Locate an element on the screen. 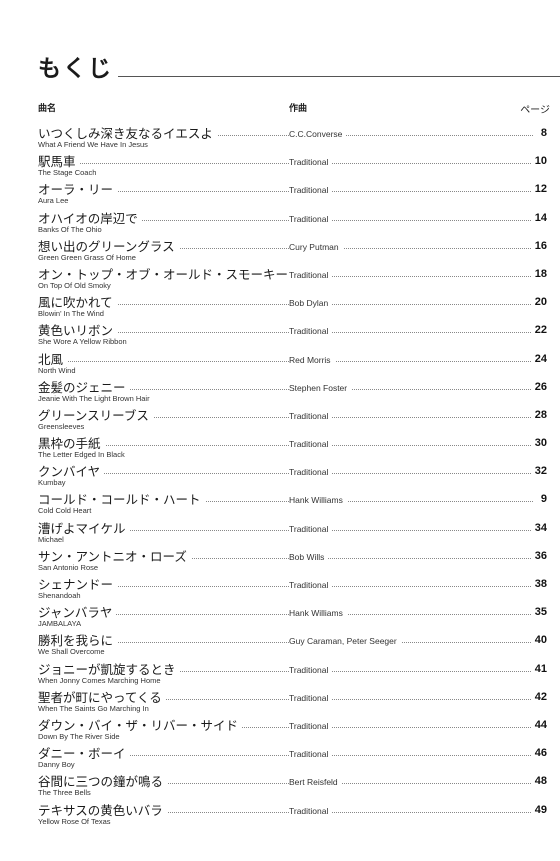 This screenshot has width=560, height=861. page-number: 34 is located at coordinates (539, 528).